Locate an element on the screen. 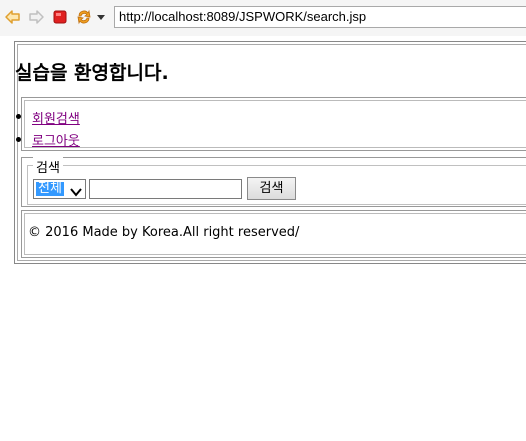 The width and height of the screenshot is (526, 441). search-type-selected-value: 전체 is located at coordinates (50, 188).